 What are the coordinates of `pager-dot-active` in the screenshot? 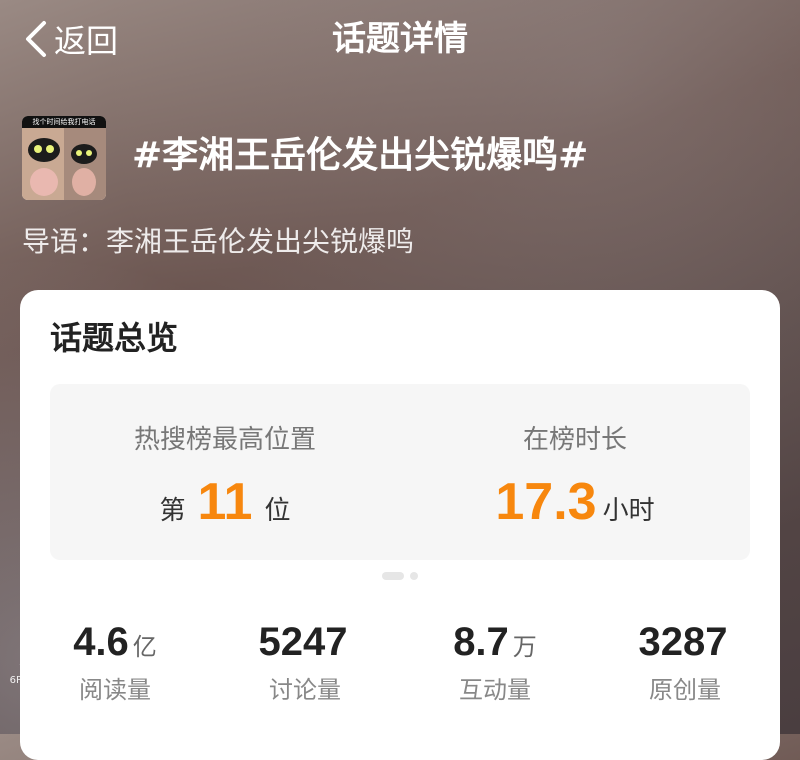 It's located at (393, 576).